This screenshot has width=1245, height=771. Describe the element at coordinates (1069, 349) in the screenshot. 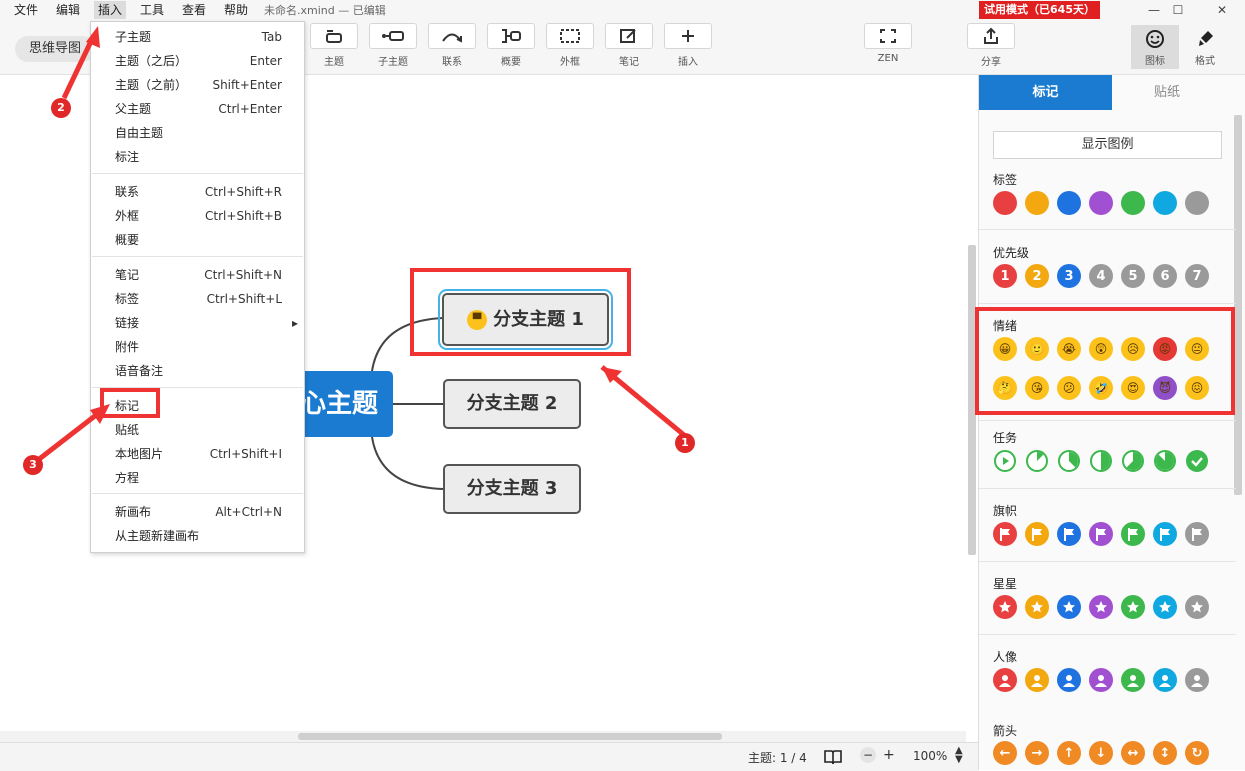

I see `emotion-icon: 😭` at that location.